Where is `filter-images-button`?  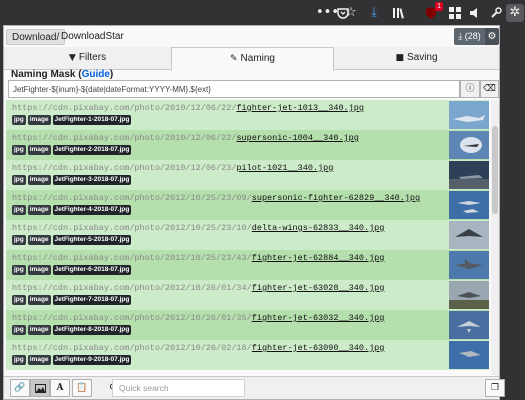
filter-images-button is located at coordinates (40, 388).